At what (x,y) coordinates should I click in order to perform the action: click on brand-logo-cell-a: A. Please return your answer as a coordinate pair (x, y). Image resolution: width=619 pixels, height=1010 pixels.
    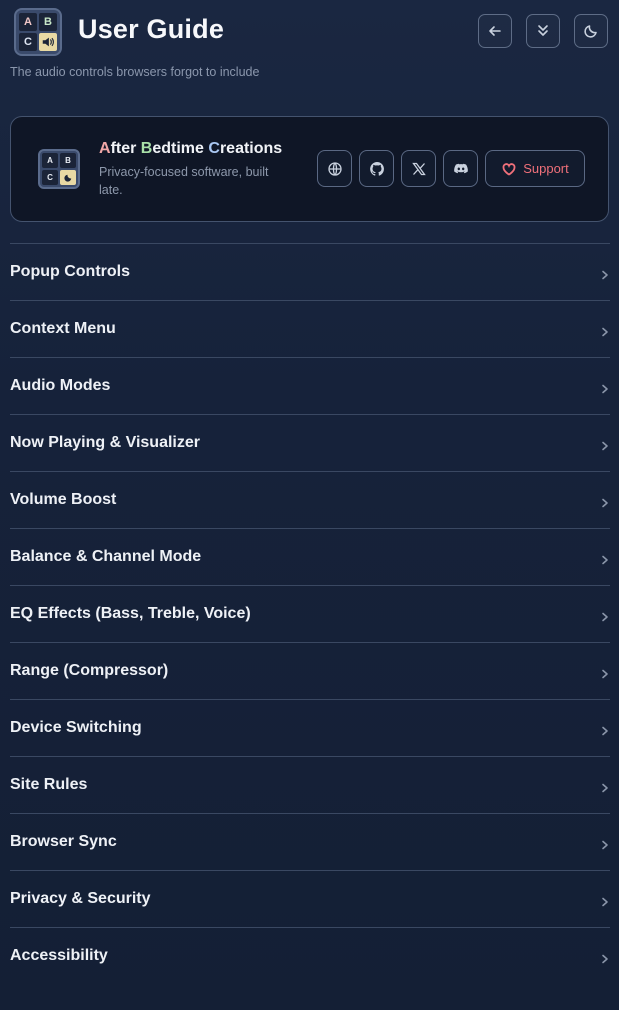
    Looking at the image, I should click on (50, 160).